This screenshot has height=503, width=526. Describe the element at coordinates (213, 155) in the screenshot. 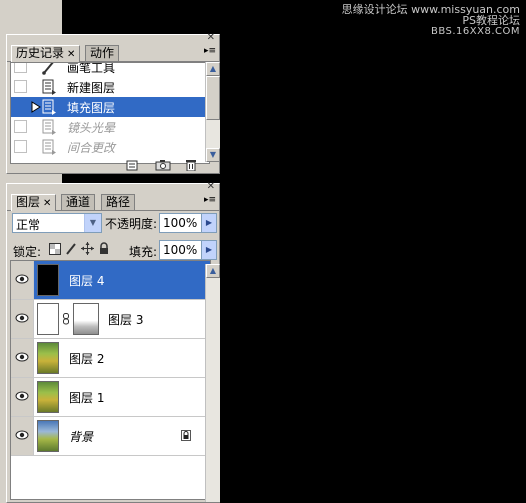

I see `scroll-down-button: ▼` at that location.